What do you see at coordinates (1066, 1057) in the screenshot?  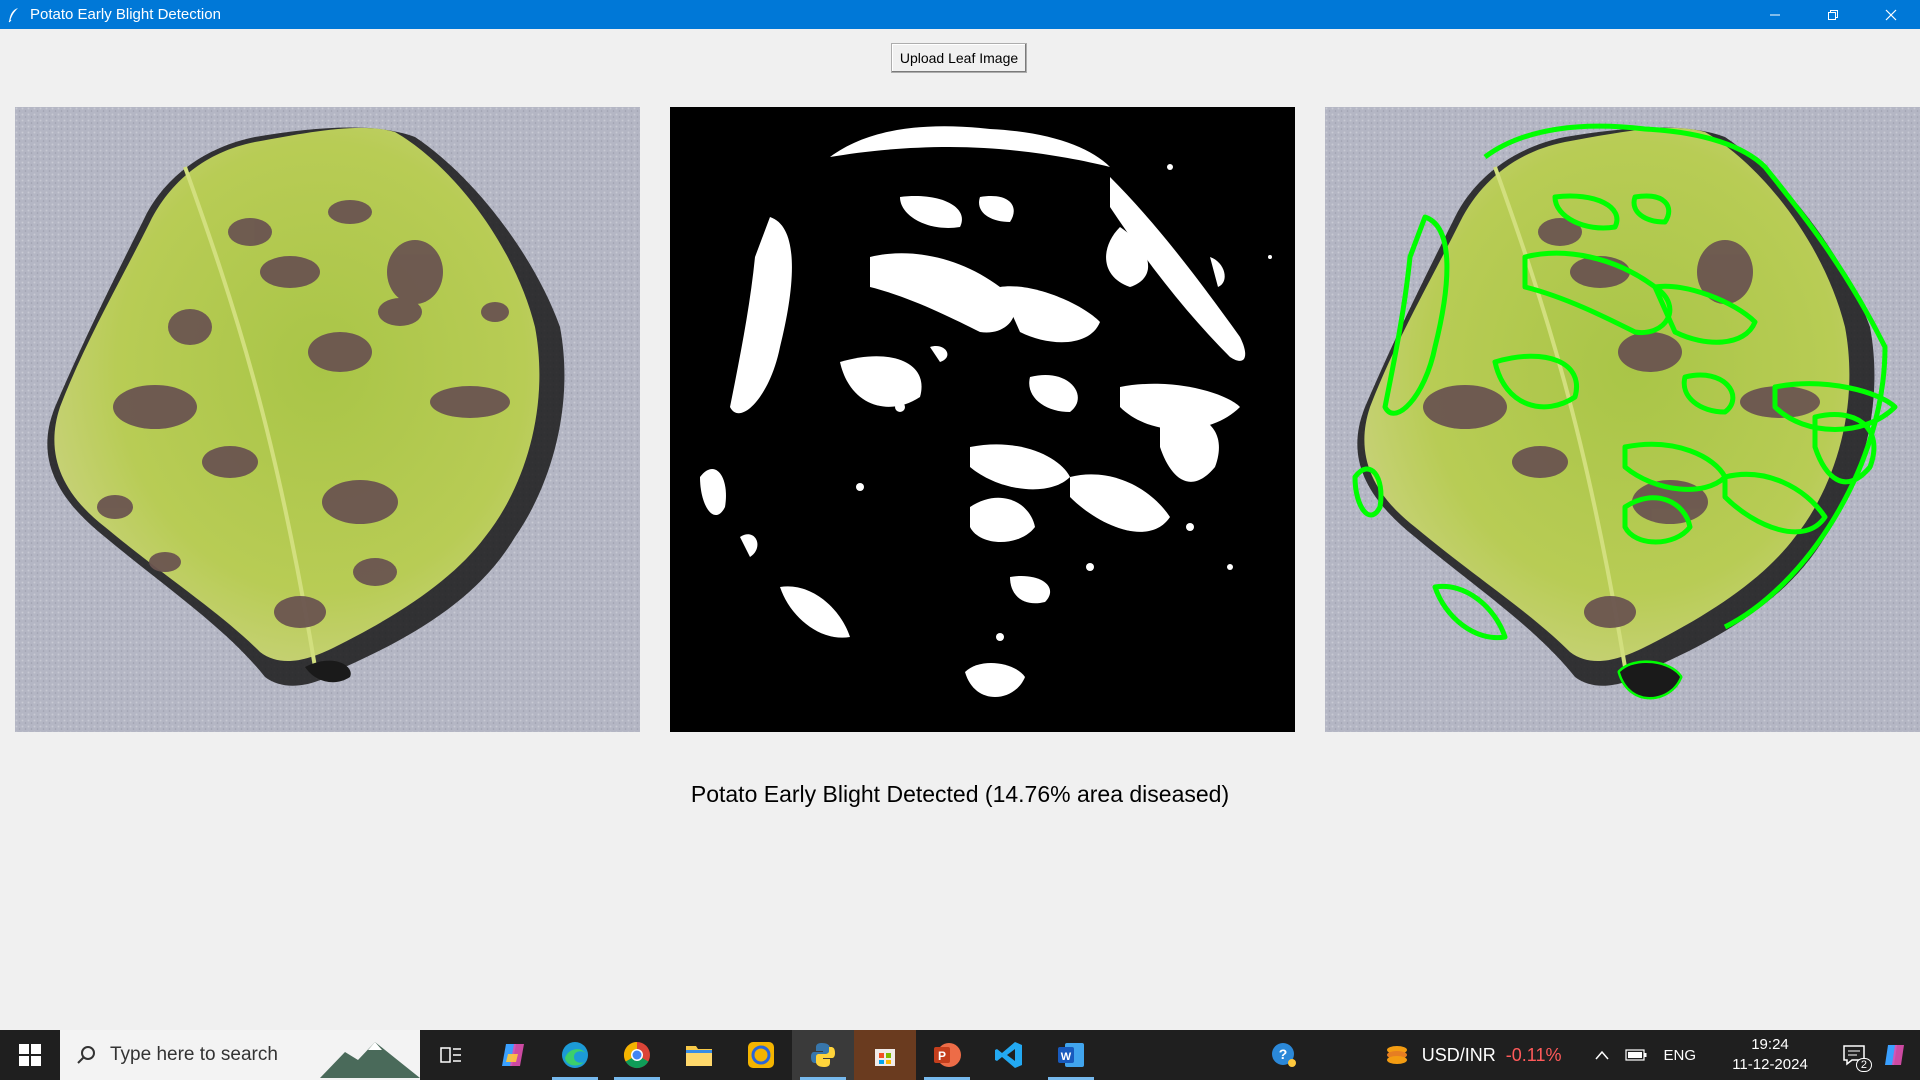 I see `svg-text: W` at bounding box center [1066, 1057].